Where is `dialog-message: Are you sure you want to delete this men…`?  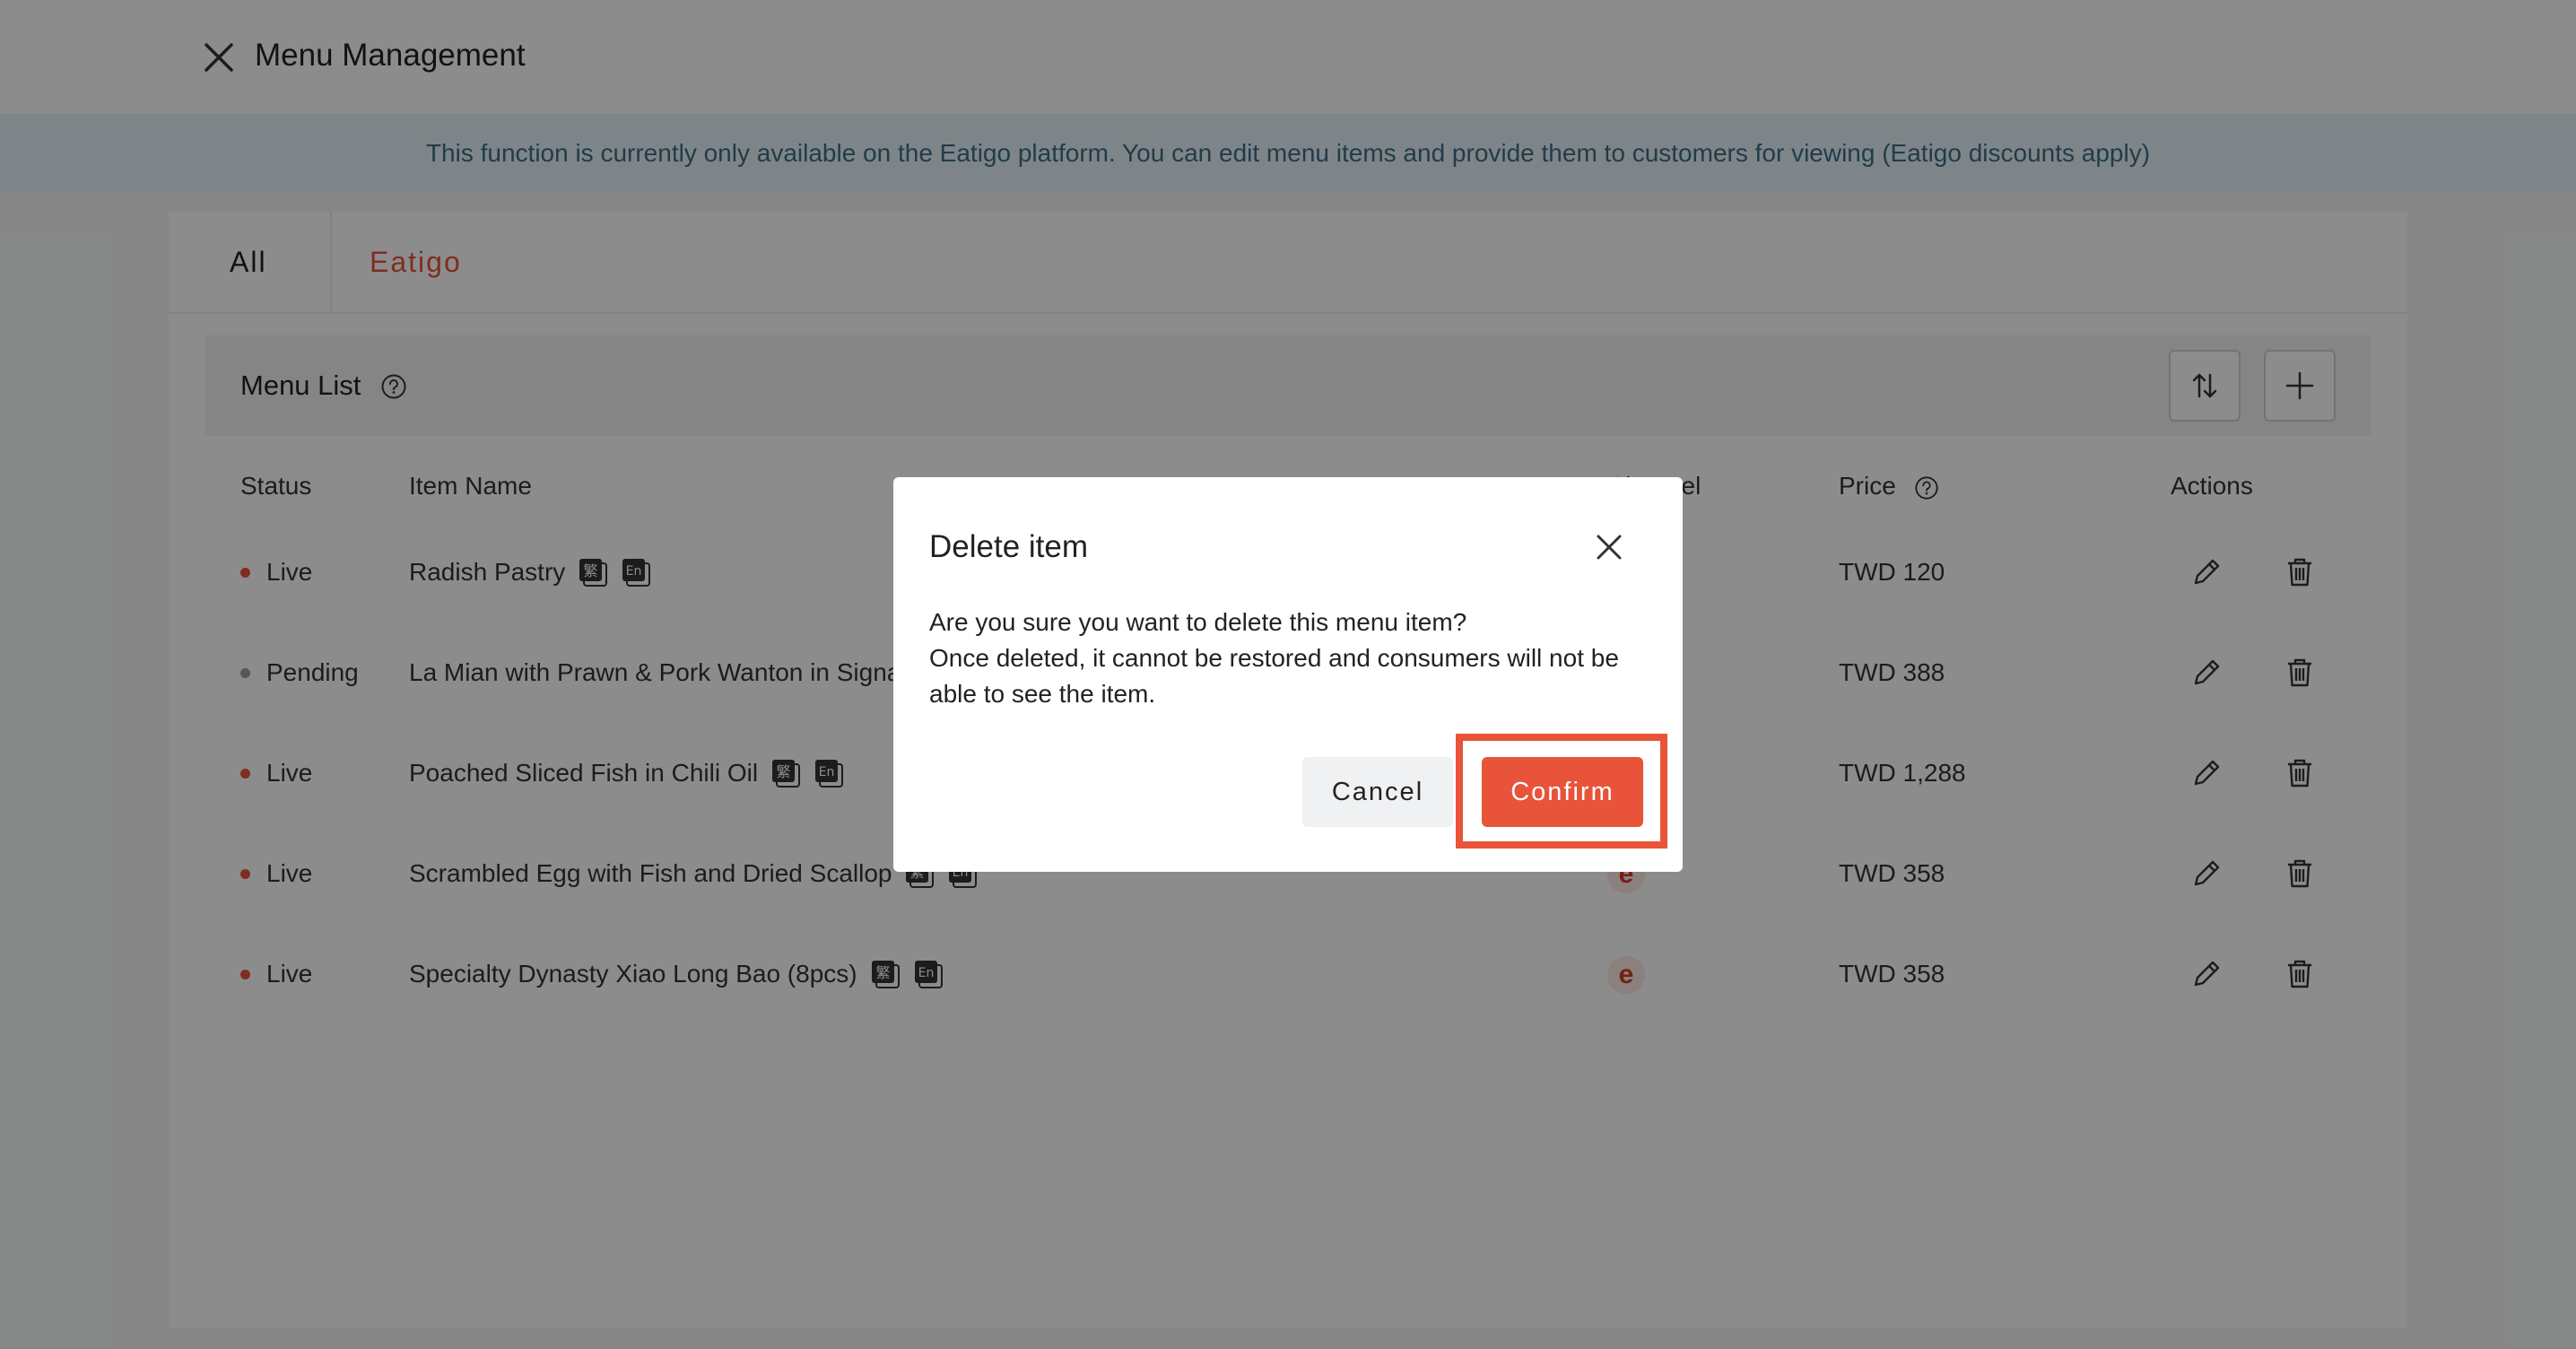 dialog-message: Are you sure you want to delete this men… is located at coordinates (1292, 658).